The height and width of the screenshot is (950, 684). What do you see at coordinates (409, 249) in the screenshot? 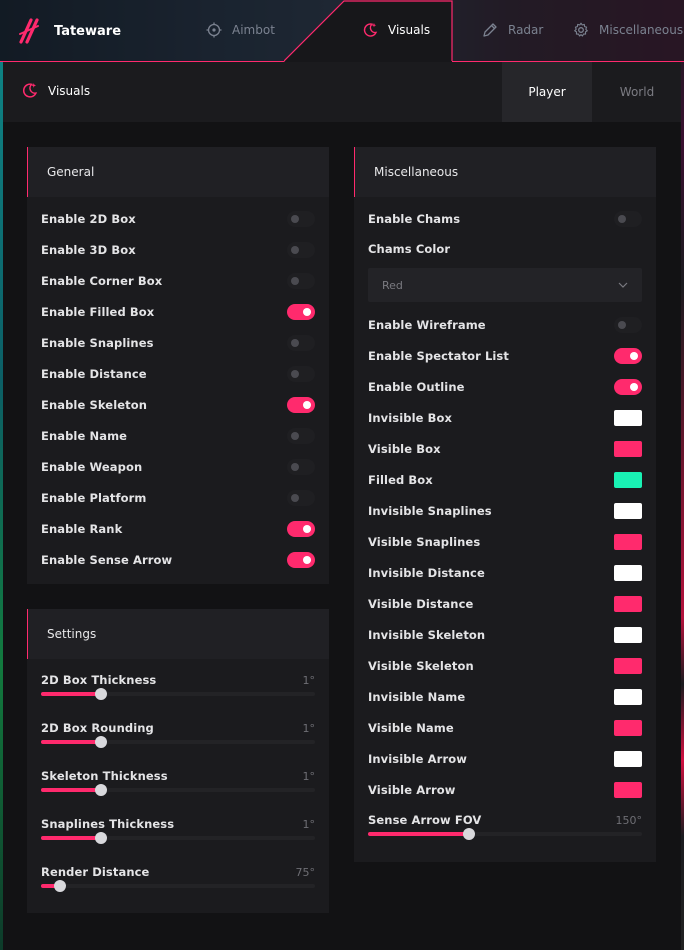
I see `chams-color-label: Chams Color` at bounding box center [409, 249].